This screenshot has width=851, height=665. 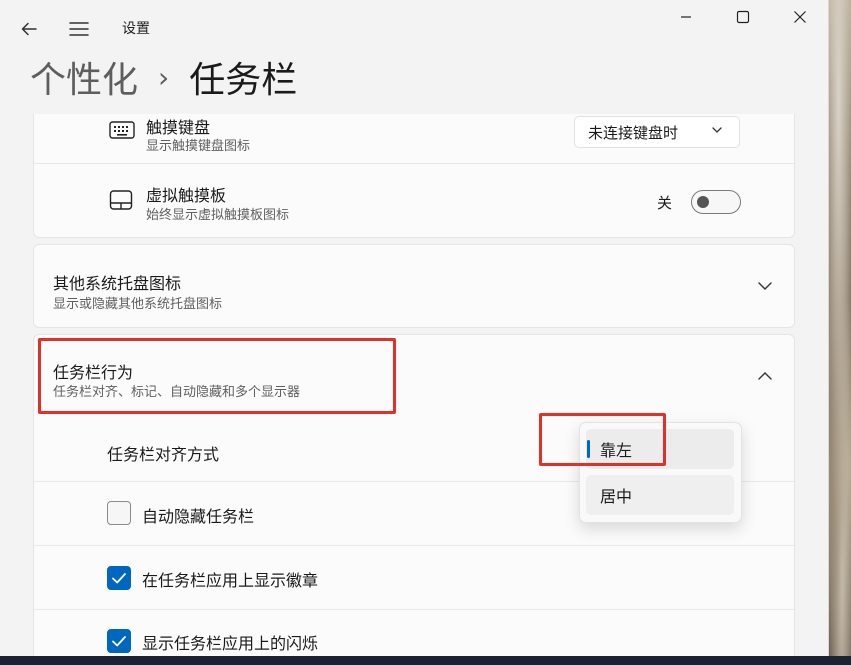 I want to click on back-arrow-icon, so click(x=29, y=29).